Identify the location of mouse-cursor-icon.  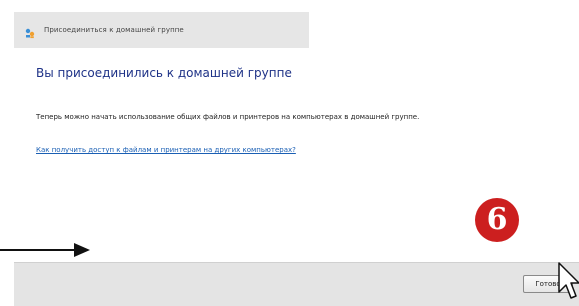
(568, 280).